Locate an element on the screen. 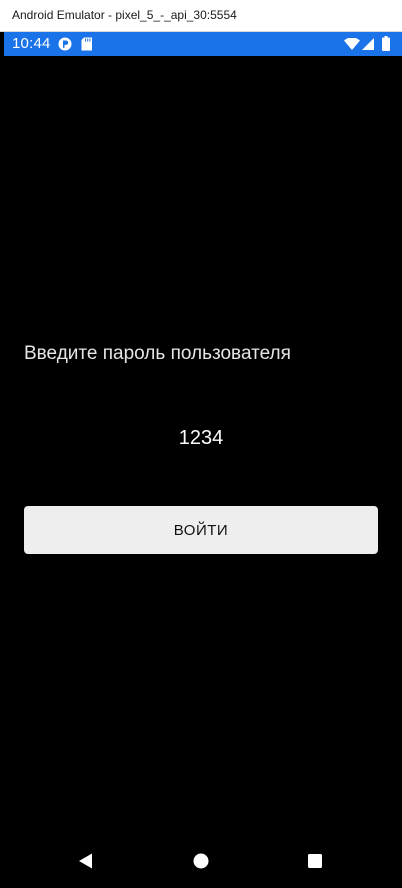 The image size is (402, 888). battery-icon is located at coordinates (386, 43).